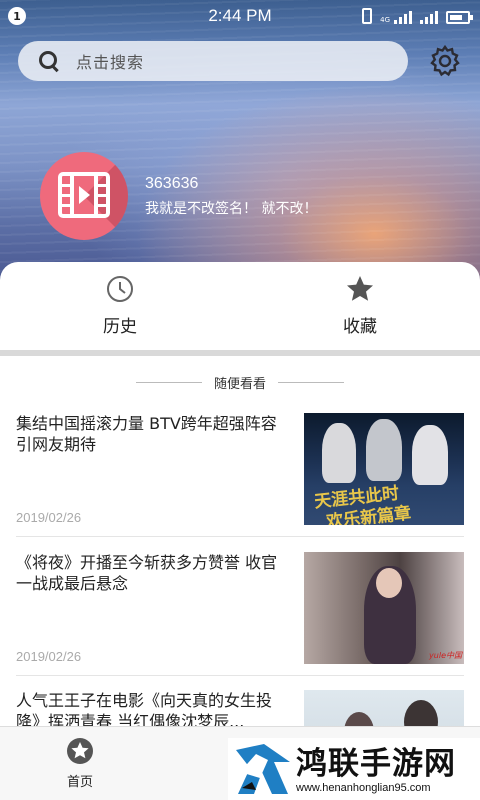  Describe the element at coordinates (213, 61) in the screenshot. I see `search-bar: 点击搜索` at that location.